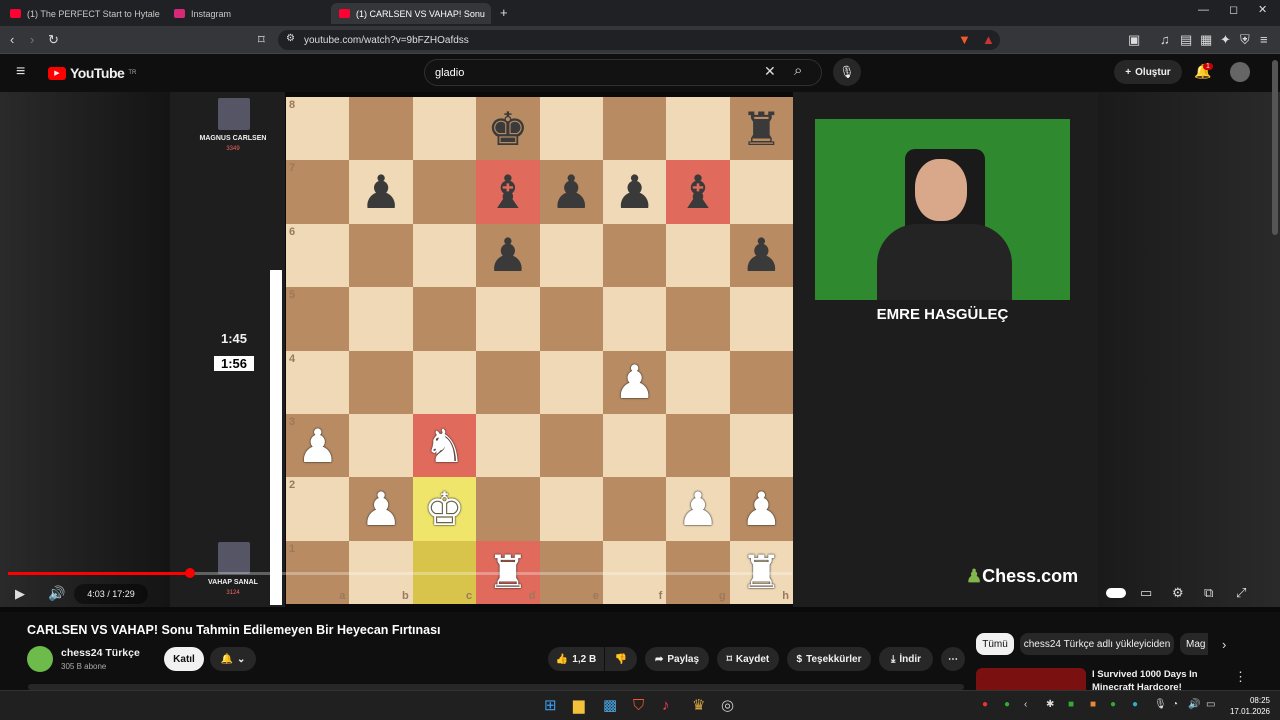  I want to click on chevron-right-icon: ›, so click(1224, 644).